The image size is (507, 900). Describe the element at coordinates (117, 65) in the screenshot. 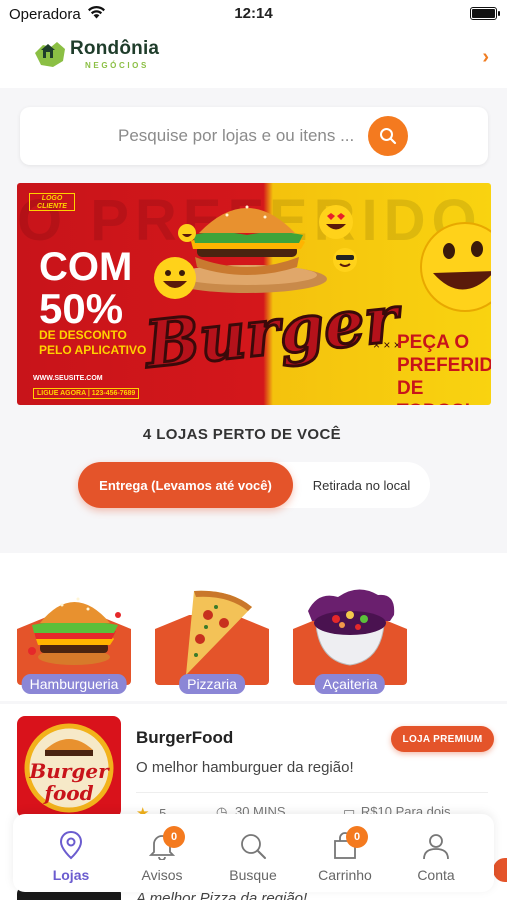

I see `brand-subtitle: NEGÓCIOS` at that location.